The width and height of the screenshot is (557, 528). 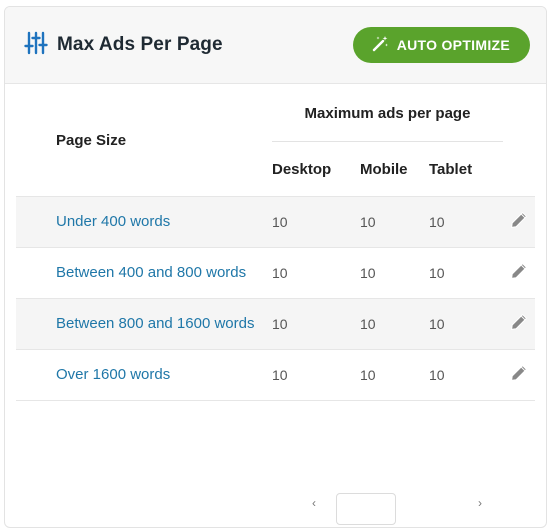 What do you see at coordinates (135, 323) in the screenshot?
I see `page-size-link: Between 800 and 1600 words` at bounding box center [135, 323].